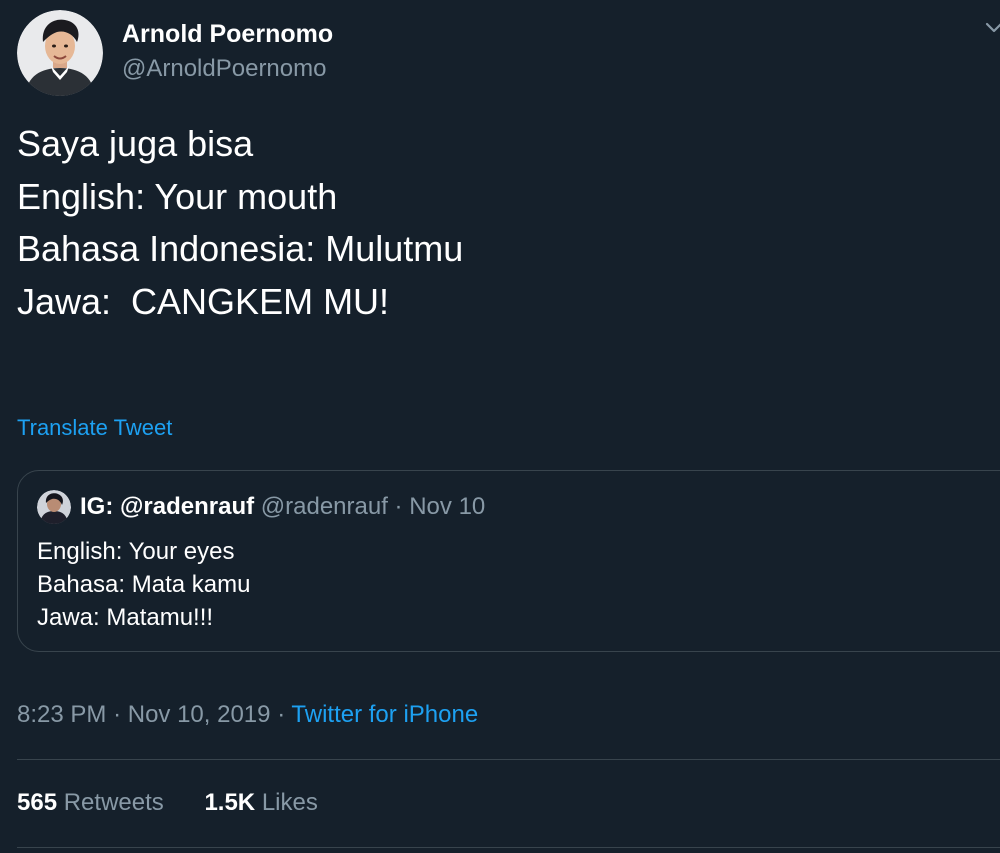 The image size is (1000, 853). I want to click on quoted-author-avatar, so click(54, 507).